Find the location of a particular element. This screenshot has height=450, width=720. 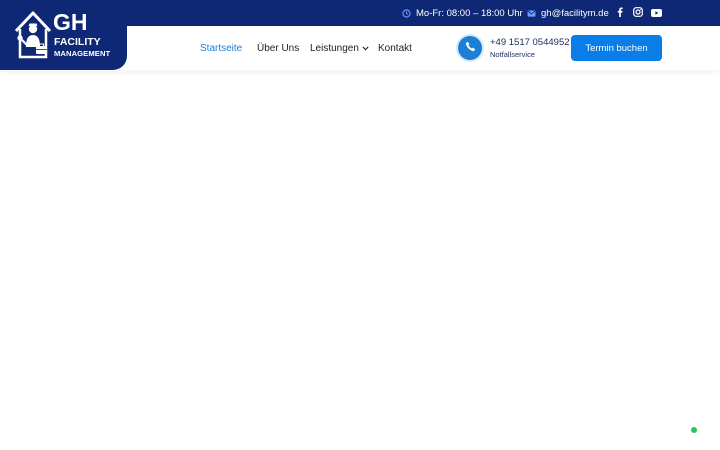

opening-hours-text: Mo-Fr: 08:00 – 18:00 Uhr is located at coordinates (469, 13).